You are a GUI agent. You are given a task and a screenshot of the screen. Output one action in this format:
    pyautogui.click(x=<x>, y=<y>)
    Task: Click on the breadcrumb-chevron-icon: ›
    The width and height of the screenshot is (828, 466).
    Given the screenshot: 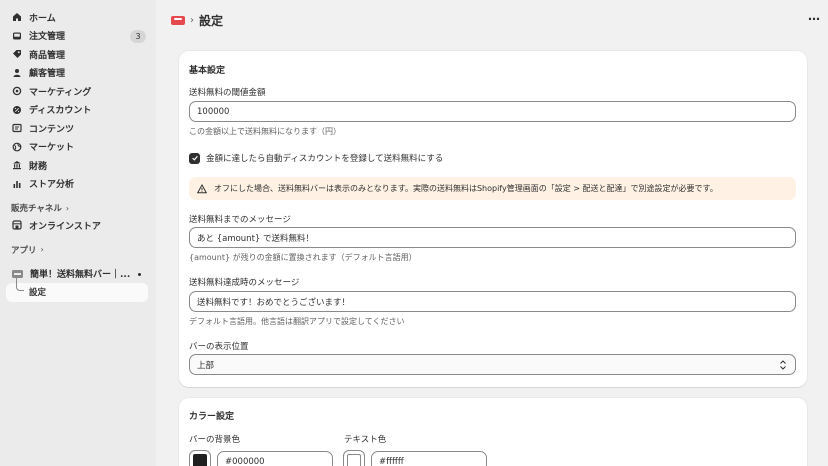 What is the action you would take?
    pyautogui.click(x=192, y=20)
    